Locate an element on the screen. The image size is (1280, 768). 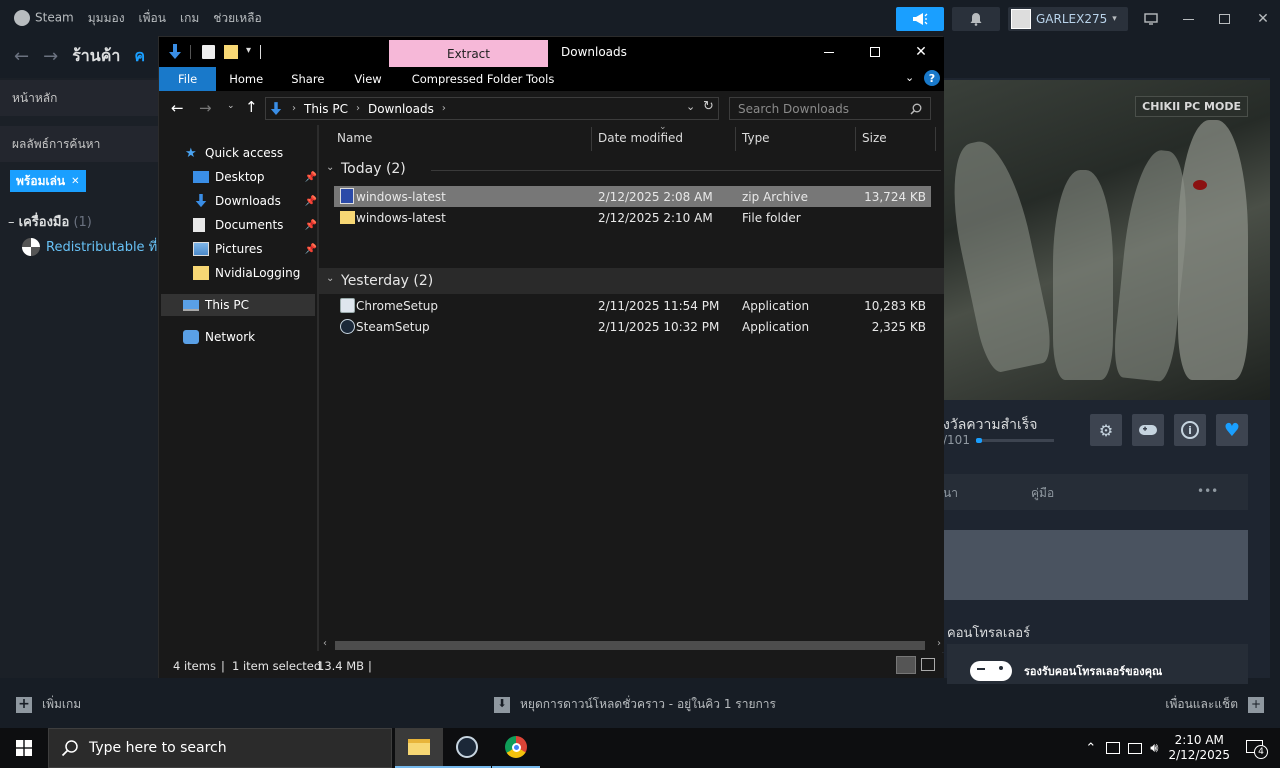
address-bar: › This PC › Downloads › ⌄ ↻ is located at coordinates (492, 108).